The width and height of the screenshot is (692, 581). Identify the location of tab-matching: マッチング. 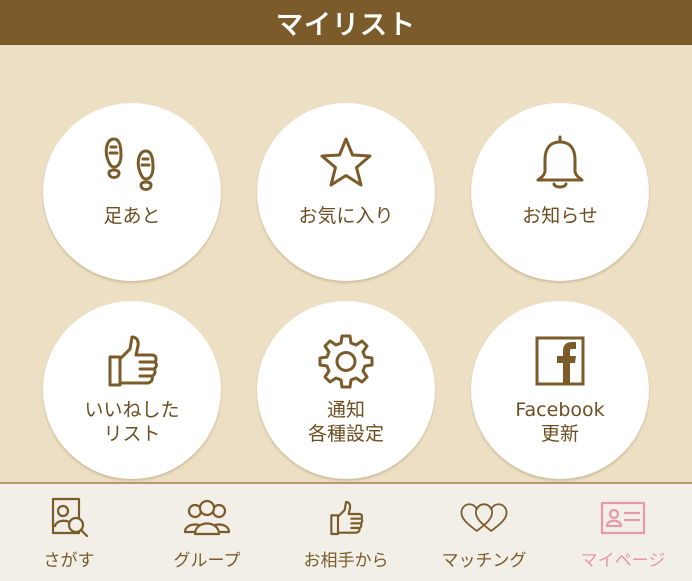
(484, 532).